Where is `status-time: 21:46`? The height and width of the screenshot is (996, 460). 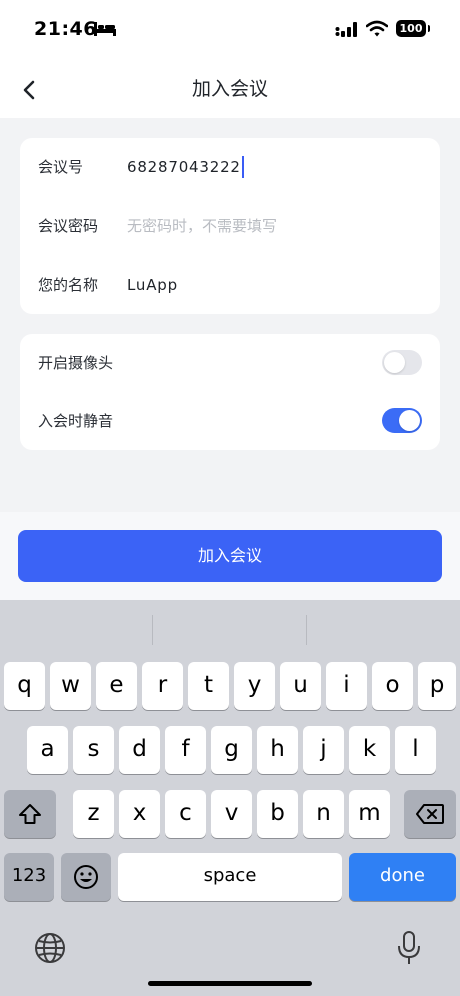
status-time: 21:46 is located at coordinates (65, 29).